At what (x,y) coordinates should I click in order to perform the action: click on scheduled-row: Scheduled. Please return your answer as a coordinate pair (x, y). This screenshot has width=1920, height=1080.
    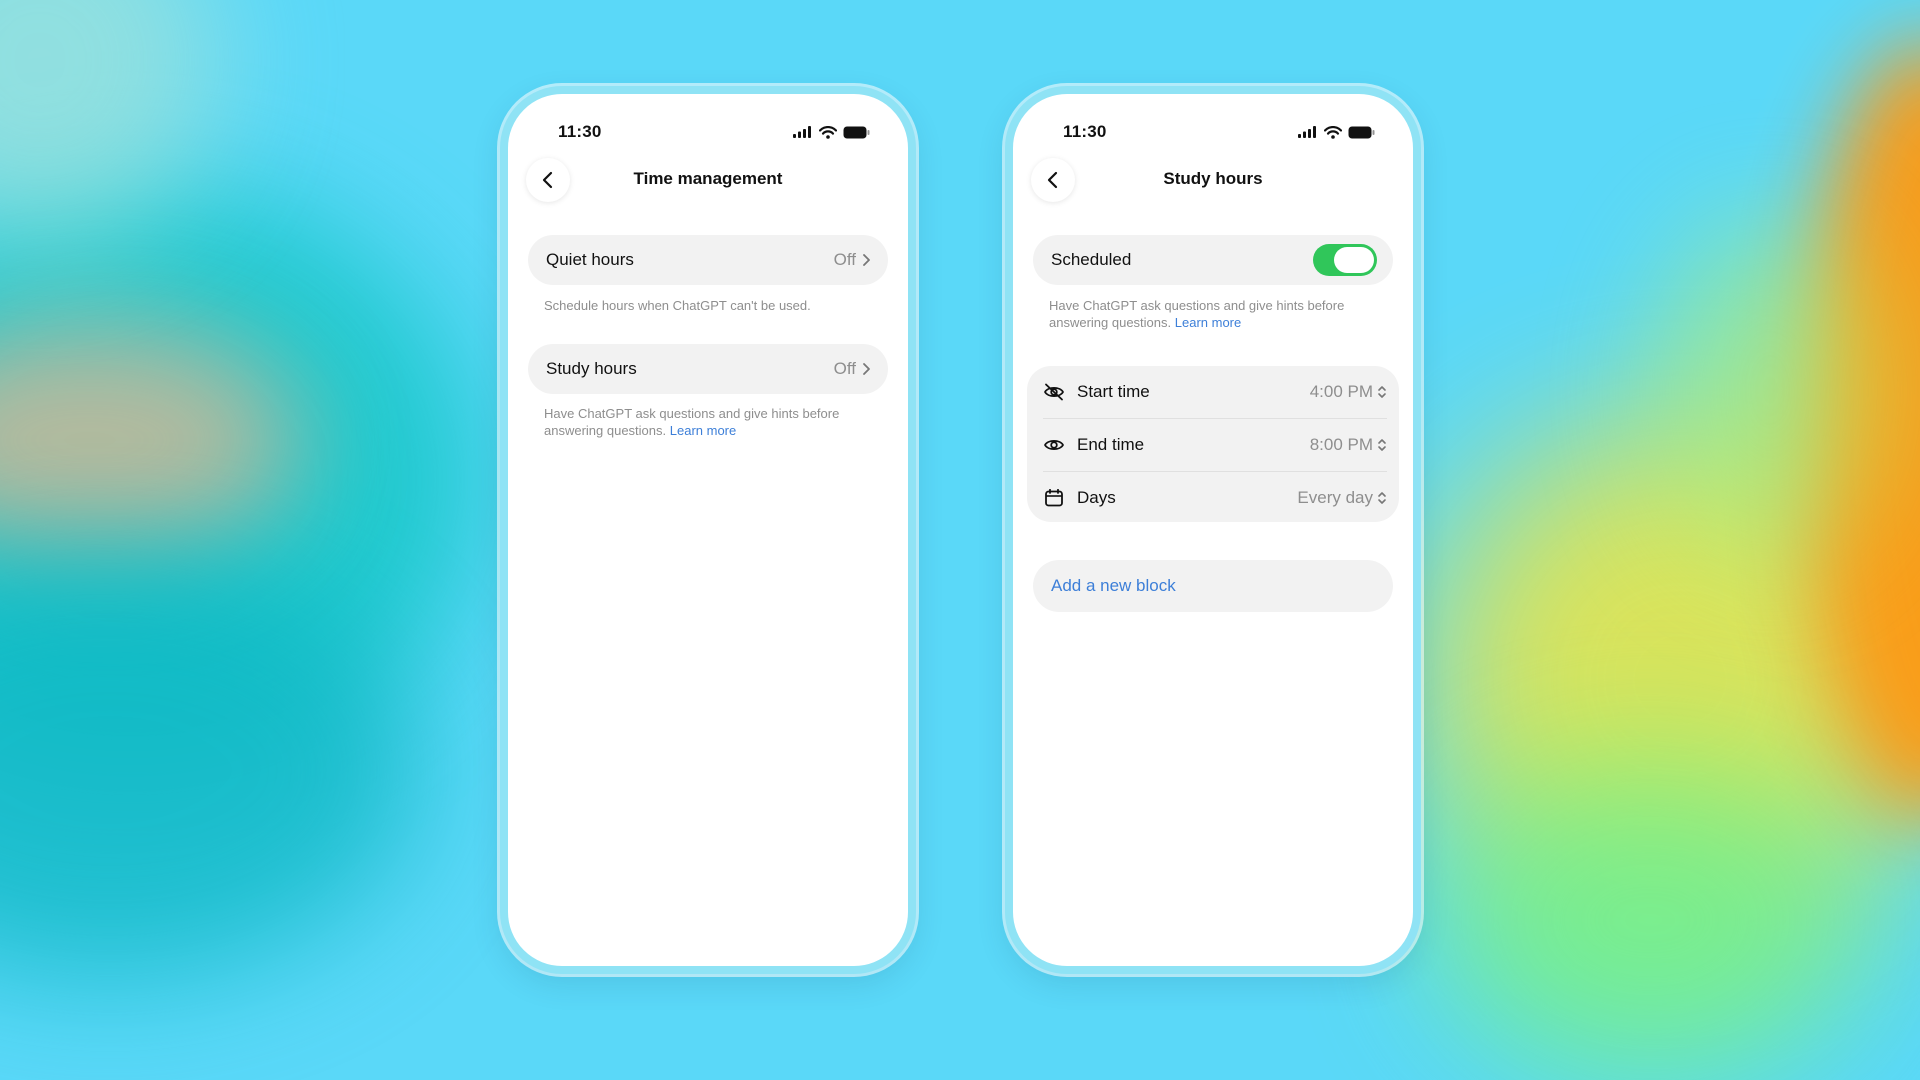
    Looking at the image, I should click on (1213, 260).